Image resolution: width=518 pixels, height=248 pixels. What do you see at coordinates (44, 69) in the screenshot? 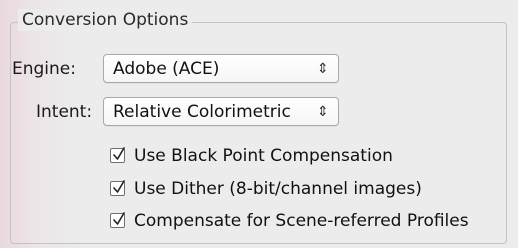
I see `engine-label: Engine:` at bounding box center [44, 69].